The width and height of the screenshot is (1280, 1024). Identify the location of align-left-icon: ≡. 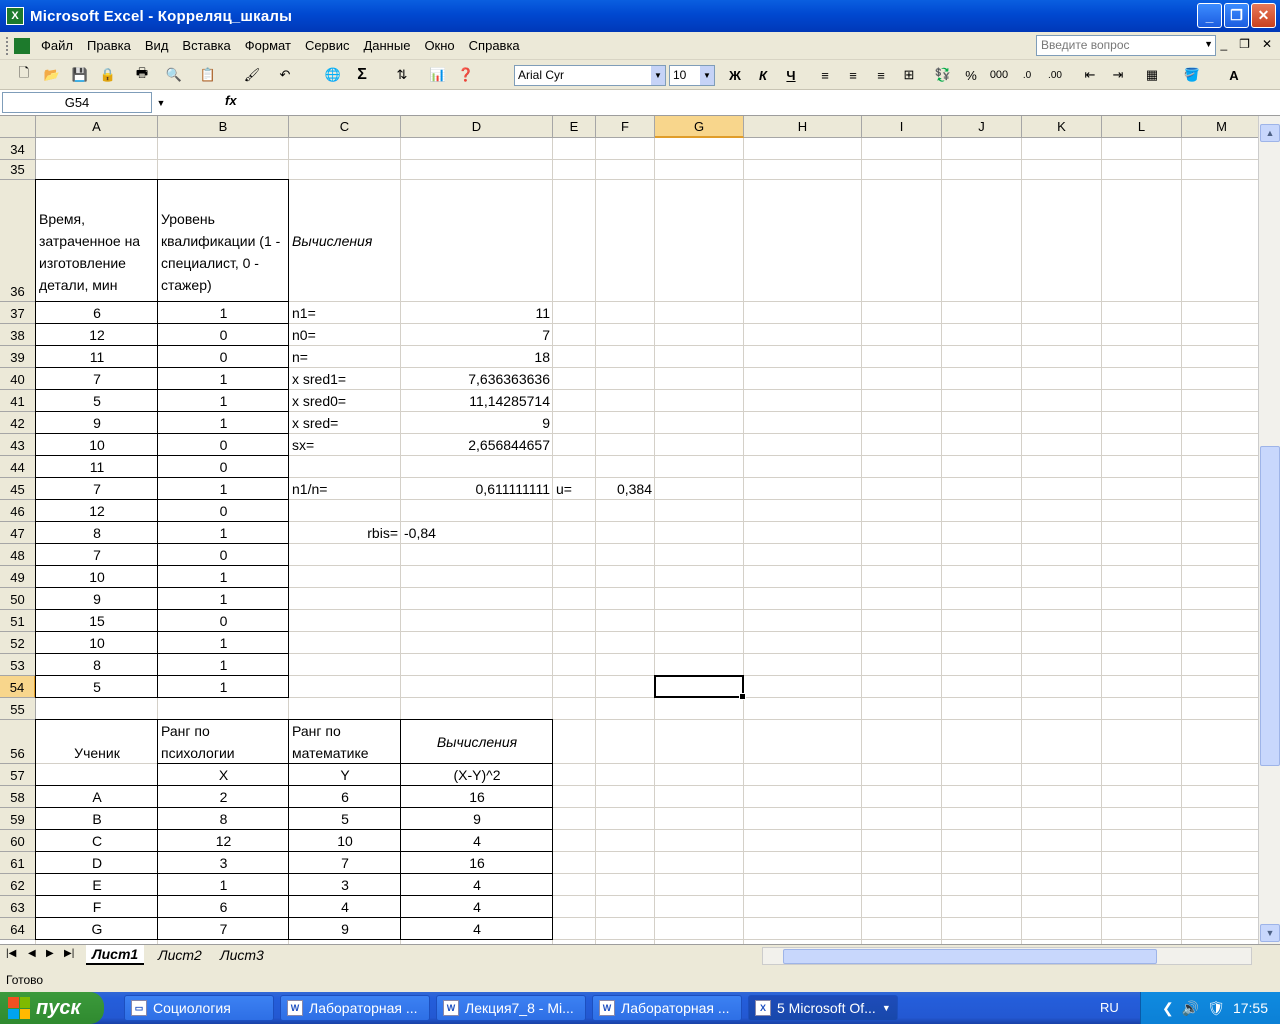
(825, 75).